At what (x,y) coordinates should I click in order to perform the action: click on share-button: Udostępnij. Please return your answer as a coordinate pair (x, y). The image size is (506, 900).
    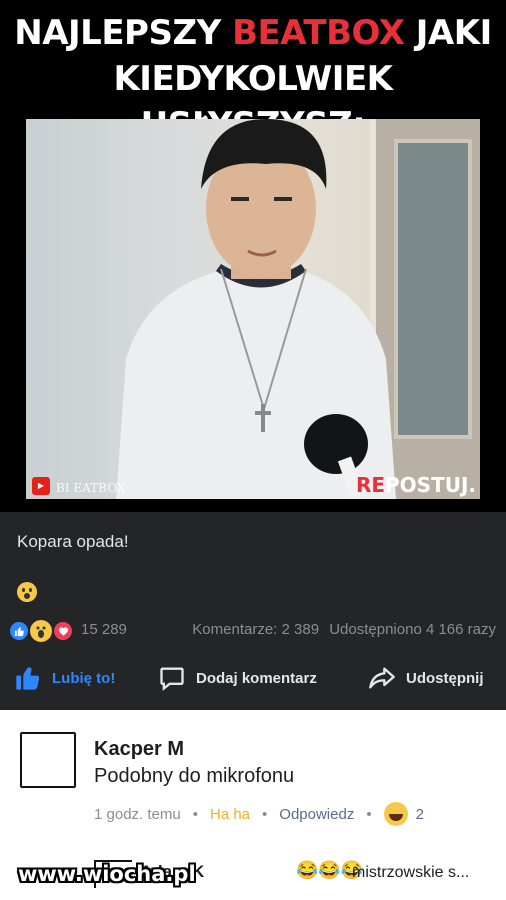
    Looking at the image, I should click on (426, 678).